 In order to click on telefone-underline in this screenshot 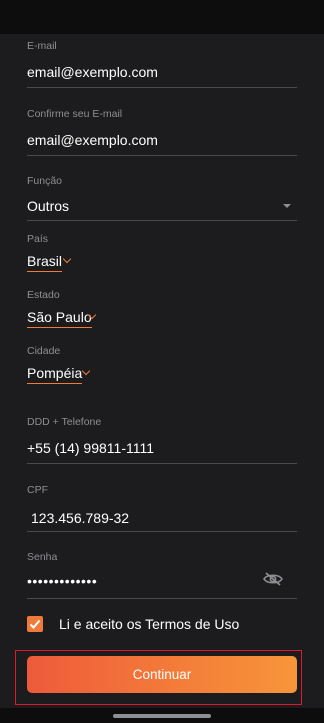, I will do `click(162, 463)`.